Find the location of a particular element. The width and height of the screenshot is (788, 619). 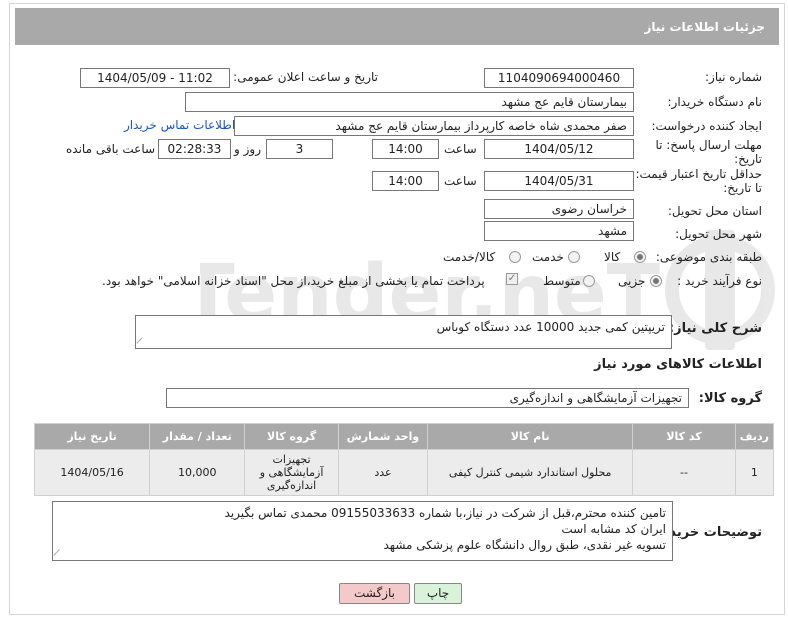

contact-info-link: اطلاعات تماس خریدار is located at coordinates (179, 125).